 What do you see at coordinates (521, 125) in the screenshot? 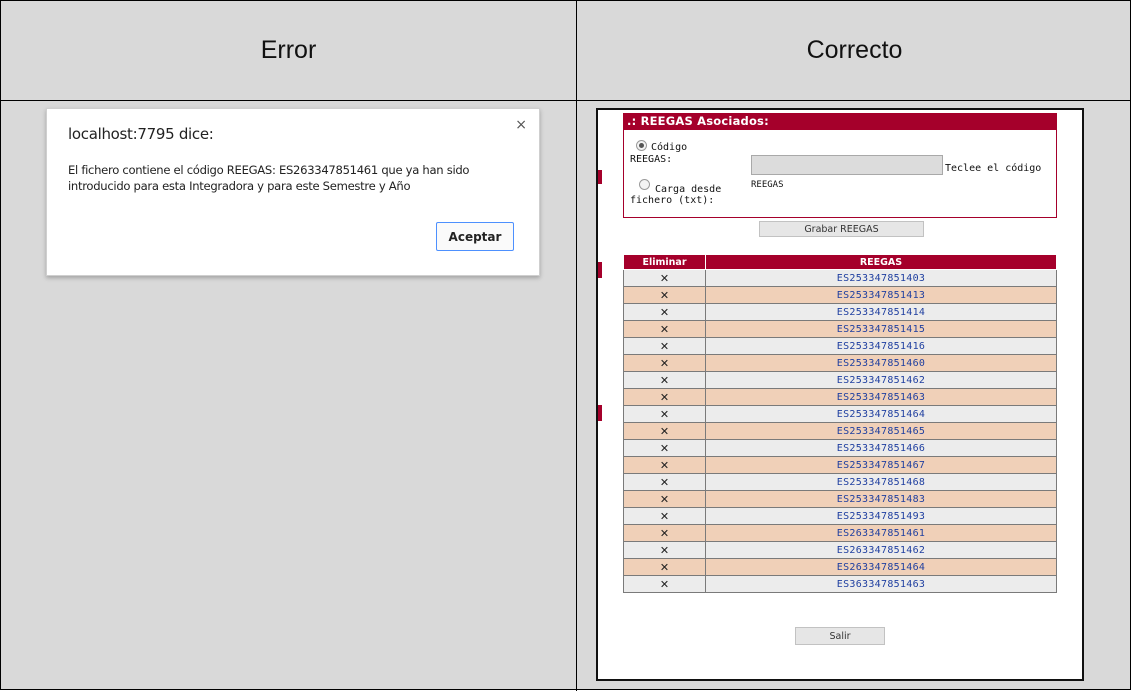
I see `close-icon: ×` at bounding box center [521, 125].